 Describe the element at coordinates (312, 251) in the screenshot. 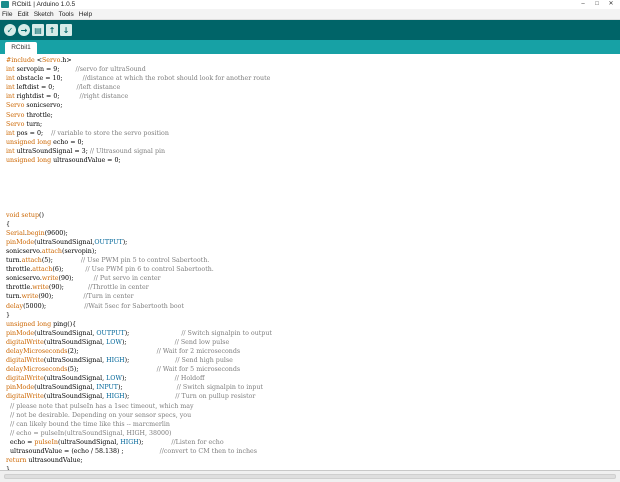

I see `code-line: sonicservo.attach(servopin);` at that location.